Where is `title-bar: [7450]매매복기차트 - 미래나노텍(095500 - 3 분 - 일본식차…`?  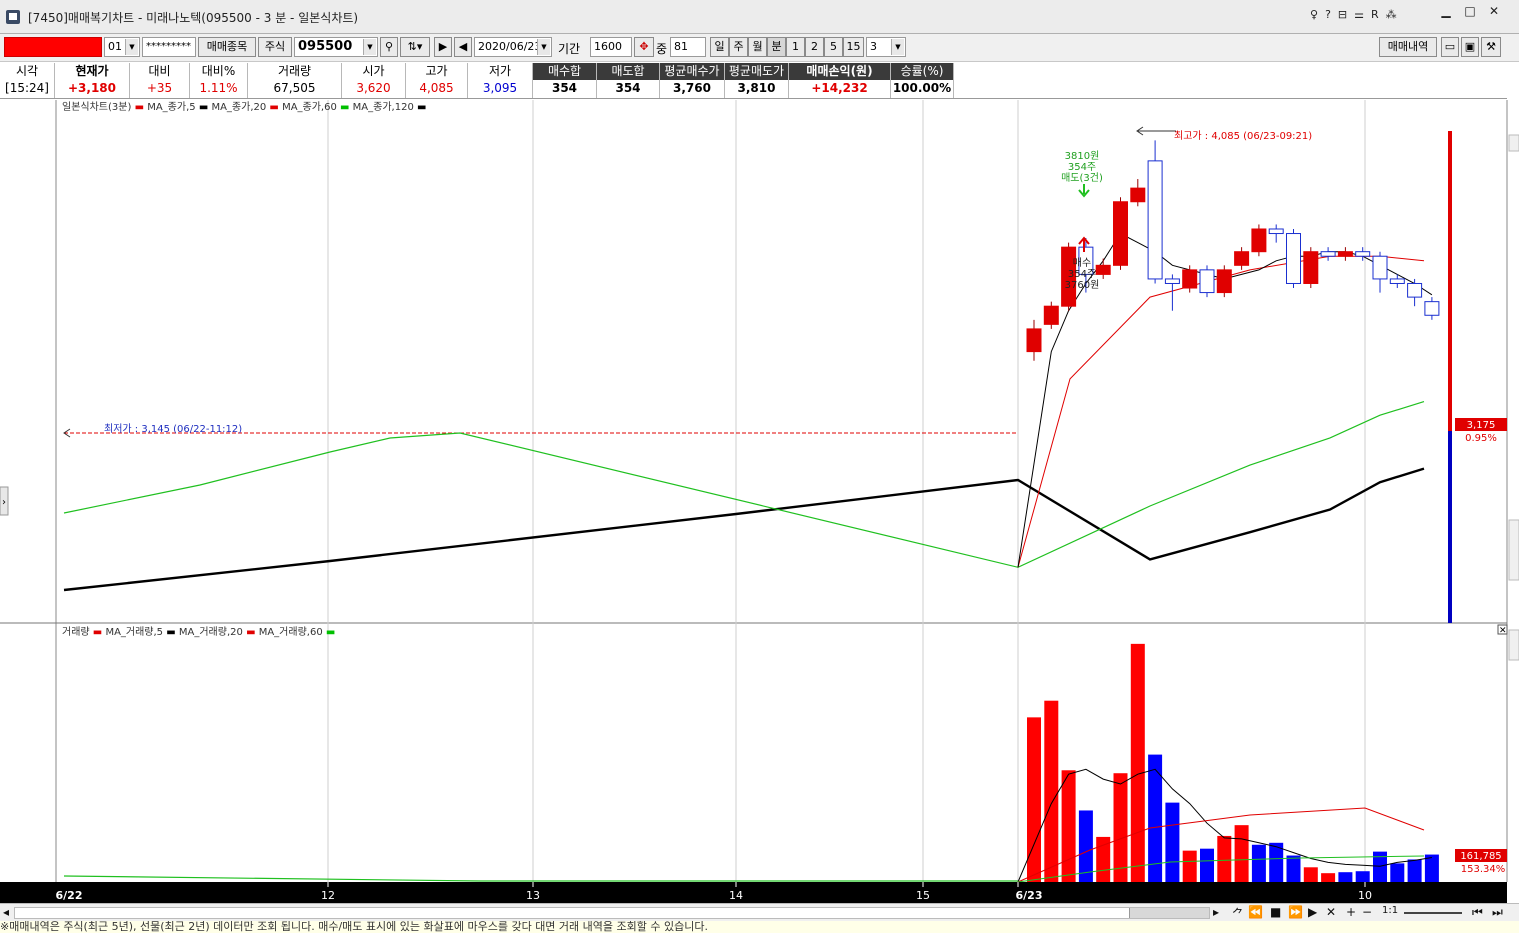 title-bar: [7450]매매복기차트 - 미래나노텍(095500 - 3 분 - 일본식차… is located at coordinates (759, 17).